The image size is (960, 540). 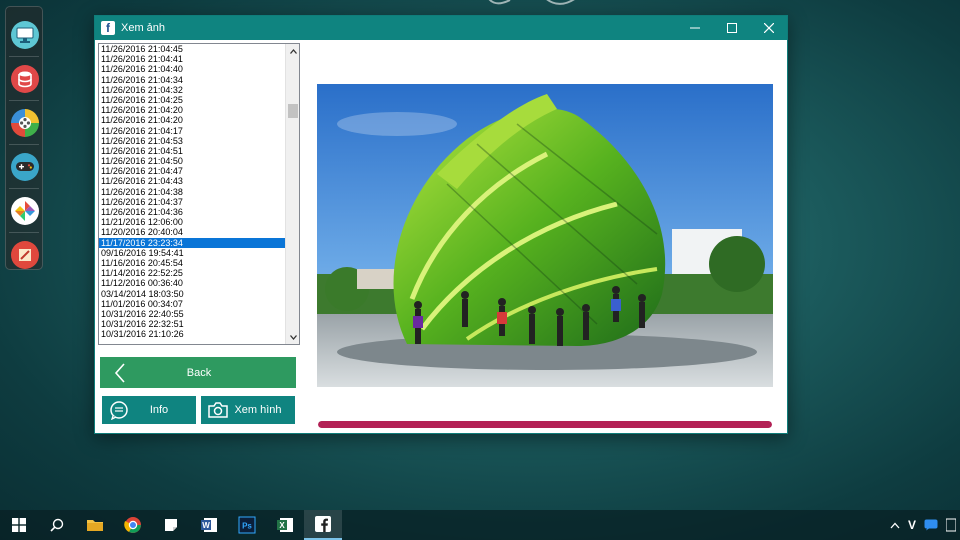 I want to click on facebook-app-icon, so click(x=323, y=524).